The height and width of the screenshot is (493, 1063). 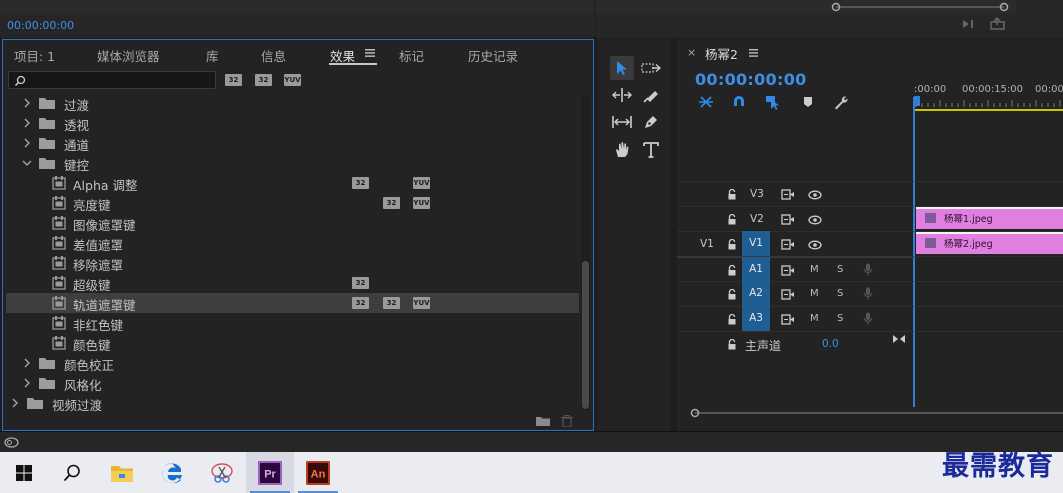 What do you see at coordinates (651, 68) in the screenshot?
I see `track-select-tool` at bounding box center [651, 68].